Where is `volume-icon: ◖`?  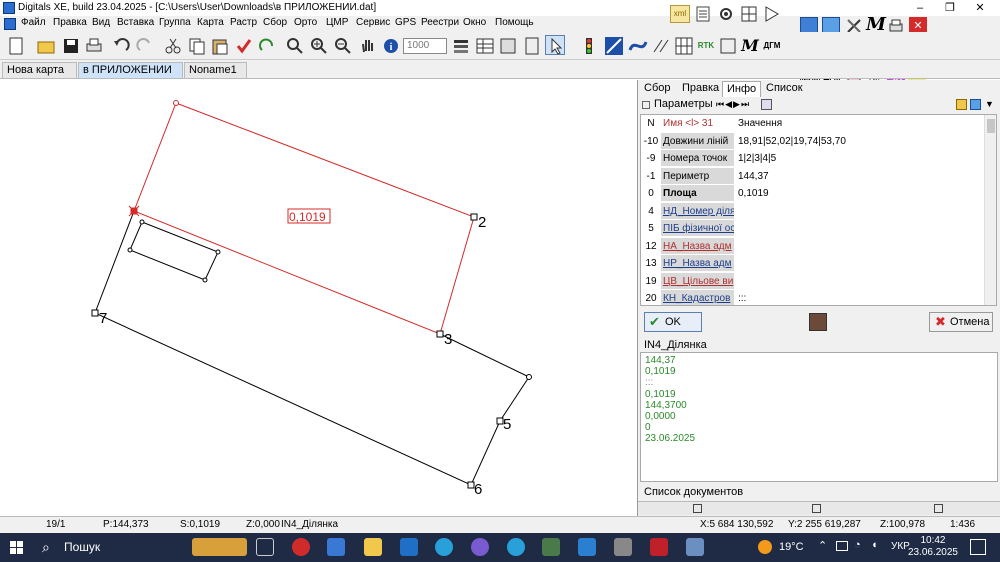
volume-icon: ◖ is located at coordinates (874, 545).